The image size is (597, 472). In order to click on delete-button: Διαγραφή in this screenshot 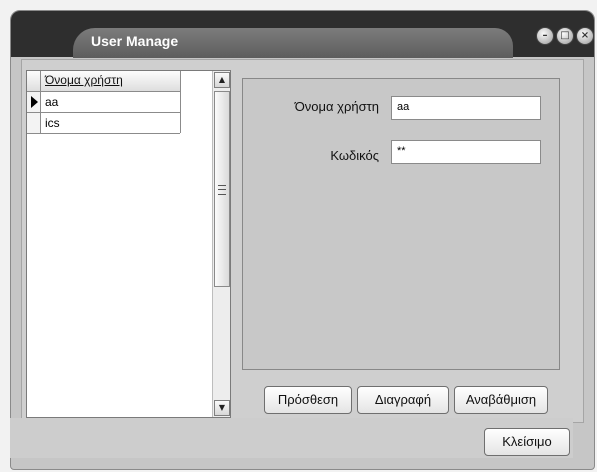, I will do `click(403, 400)`.